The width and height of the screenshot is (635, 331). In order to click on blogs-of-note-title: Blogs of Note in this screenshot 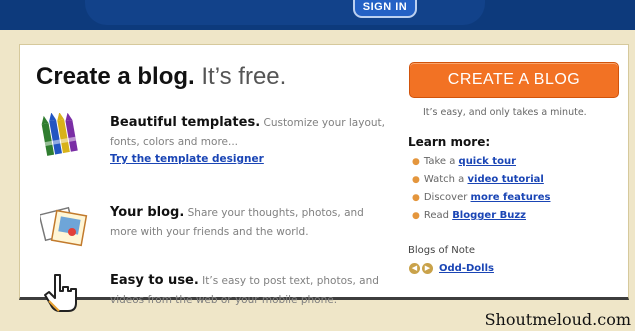, I will do `click(441, 250)`.